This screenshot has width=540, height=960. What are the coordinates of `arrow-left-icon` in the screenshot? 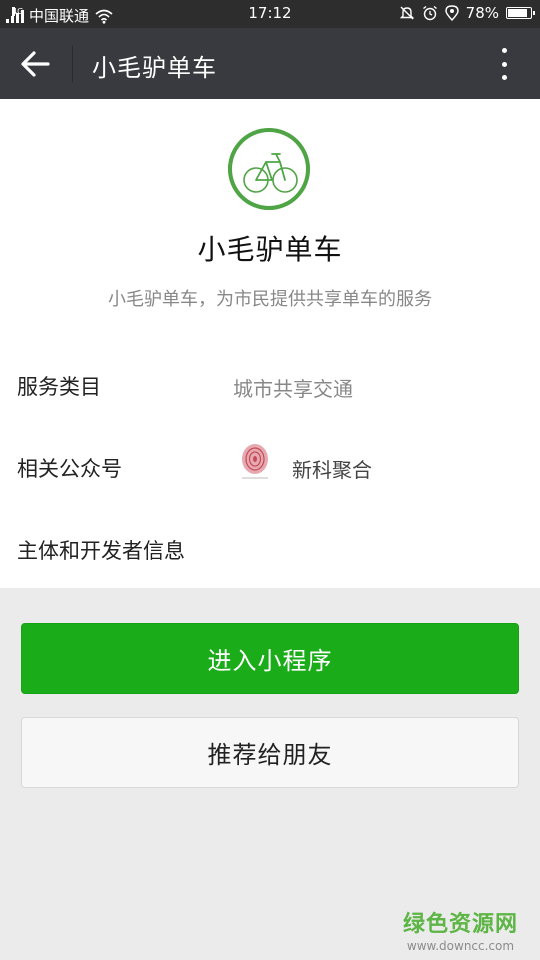 It's located at (35, 64).